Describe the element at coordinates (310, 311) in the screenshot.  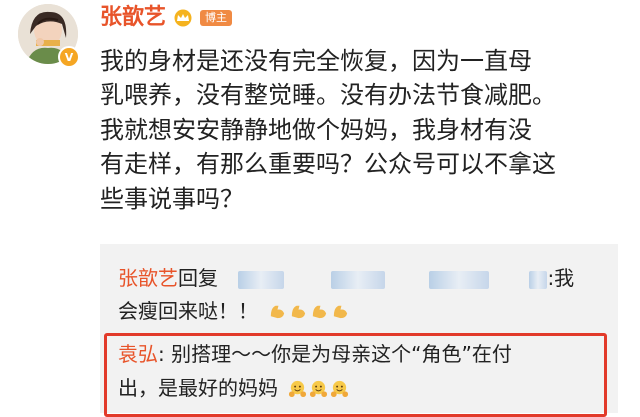
I see `flexed-biceps-icon` at that location.